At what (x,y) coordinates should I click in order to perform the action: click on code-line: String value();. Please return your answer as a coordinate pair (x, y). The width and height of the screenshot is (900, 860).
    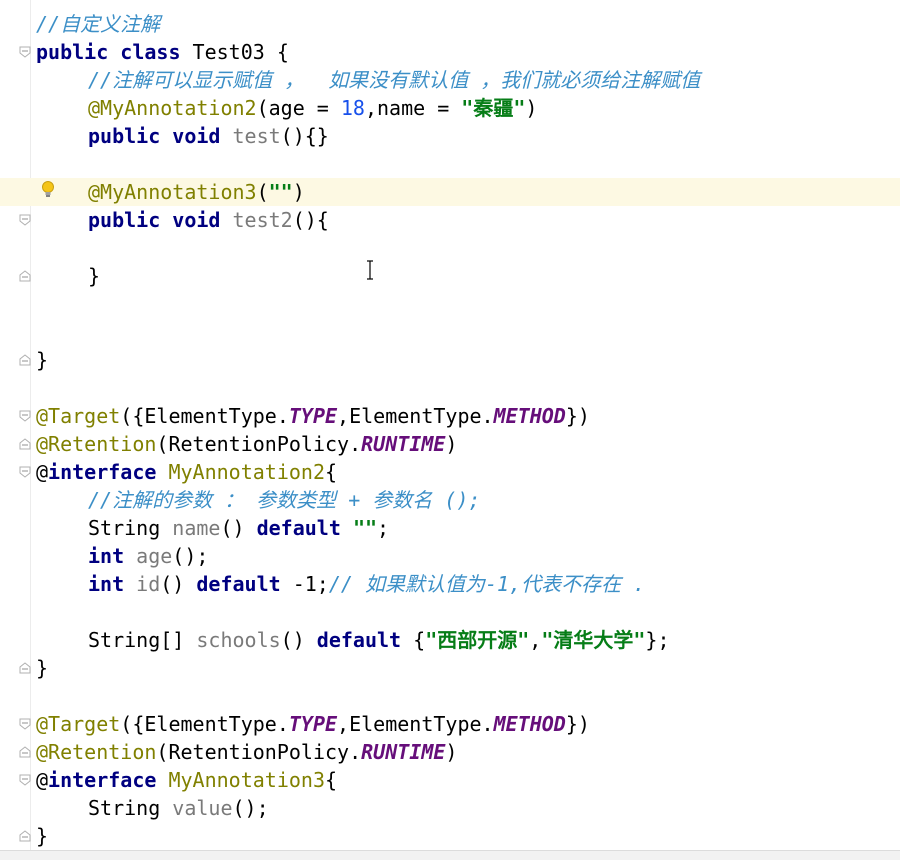
    Looking at the image, I should click on (178, 808).